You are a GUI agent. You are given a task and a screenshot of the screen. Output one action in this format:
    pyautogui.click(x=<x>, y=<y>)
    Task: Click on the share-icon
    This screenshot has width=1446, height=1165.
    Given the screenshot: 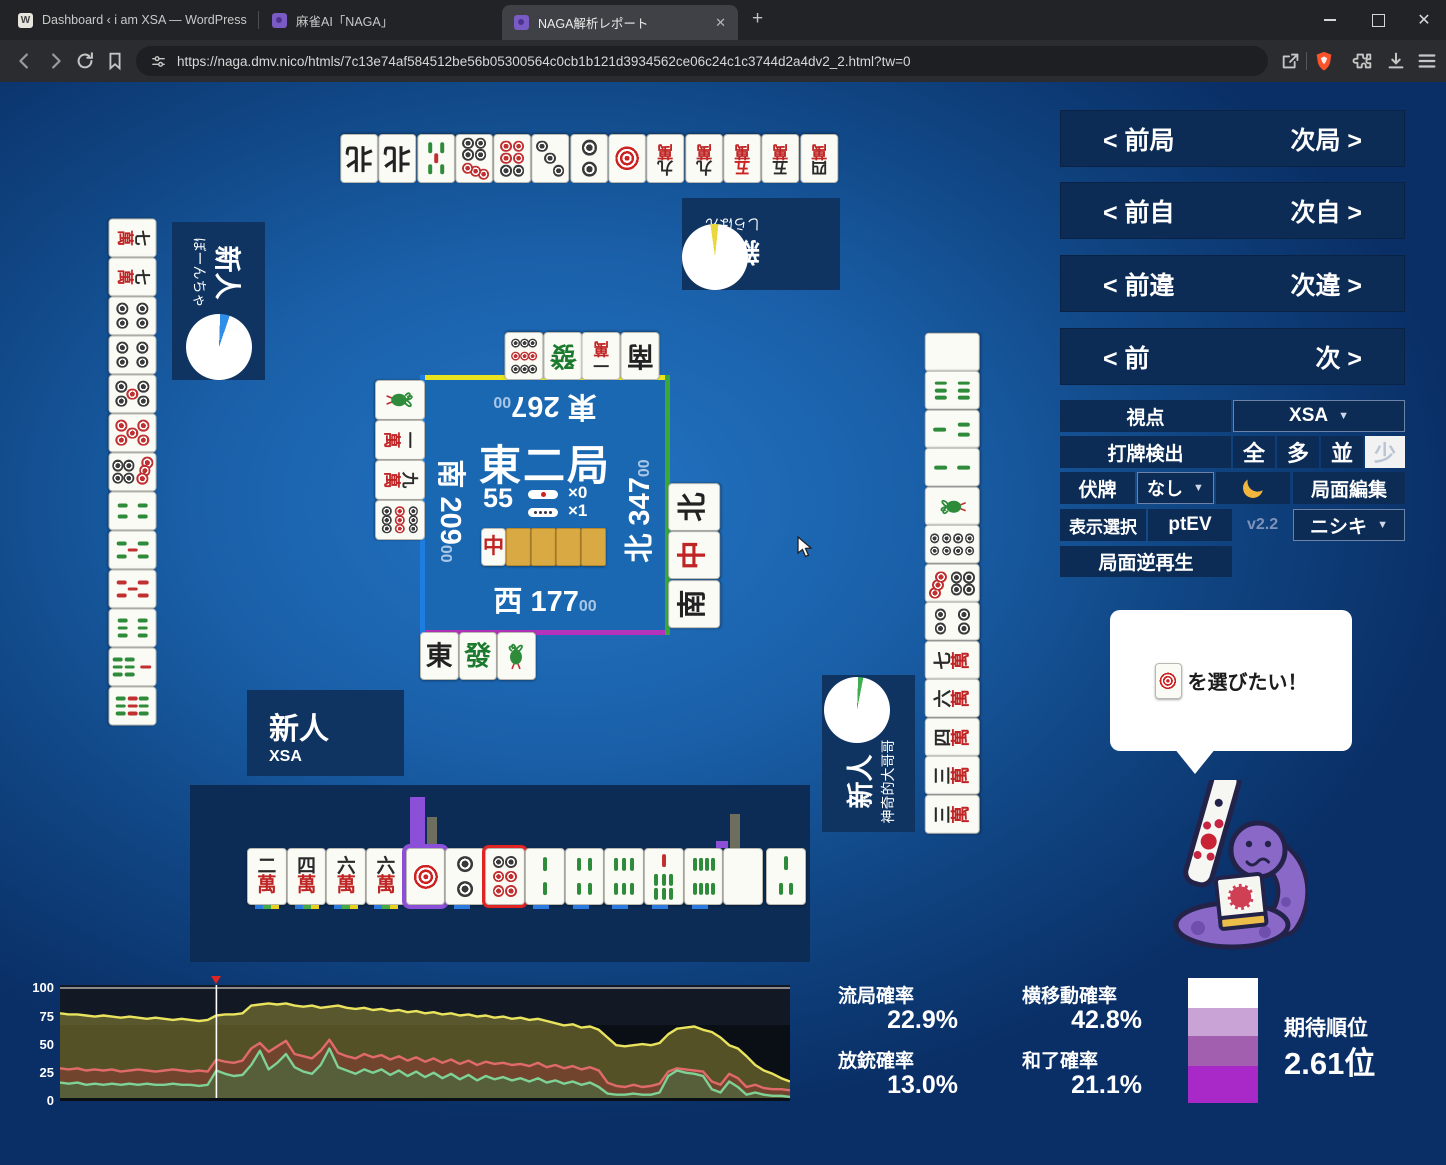 What is the action you would take?
    pyautogui.click(x=1291, y=61)
    